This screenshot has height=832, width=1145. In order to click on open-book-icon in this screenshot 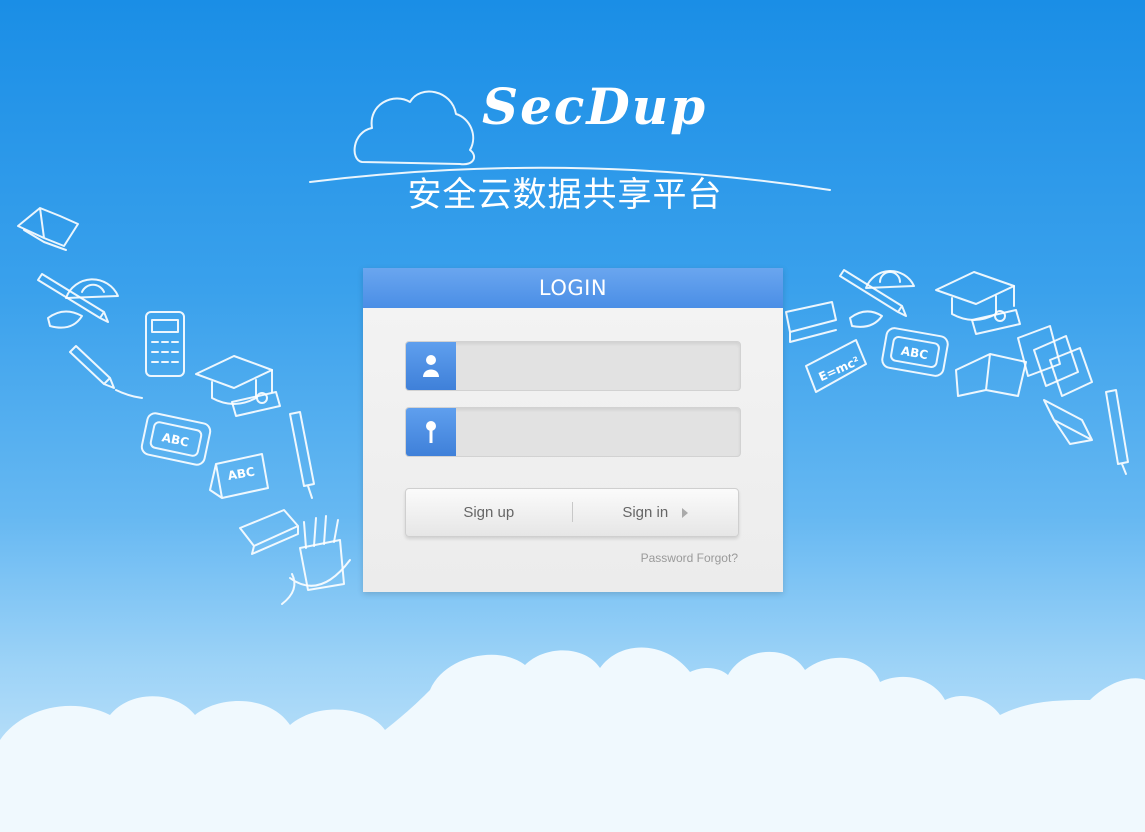, I will do `click(48, 229)`.